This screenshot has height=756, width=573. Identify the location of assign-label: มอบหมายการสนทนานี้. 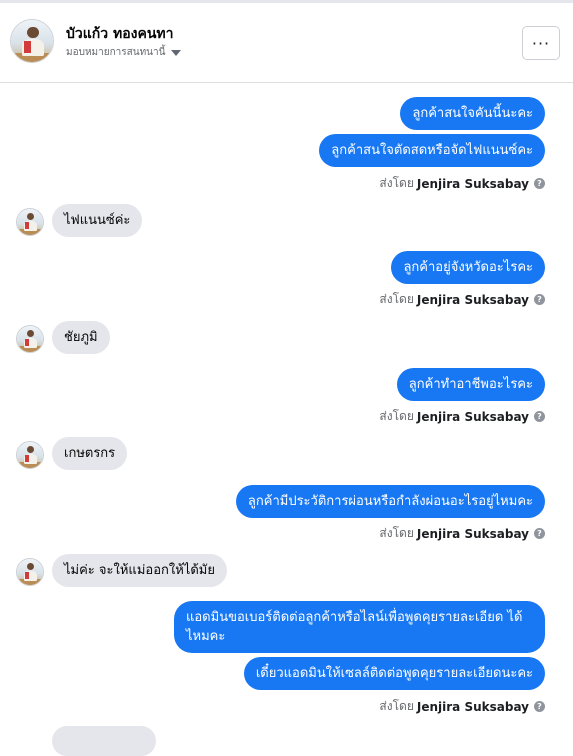
(116, 52).